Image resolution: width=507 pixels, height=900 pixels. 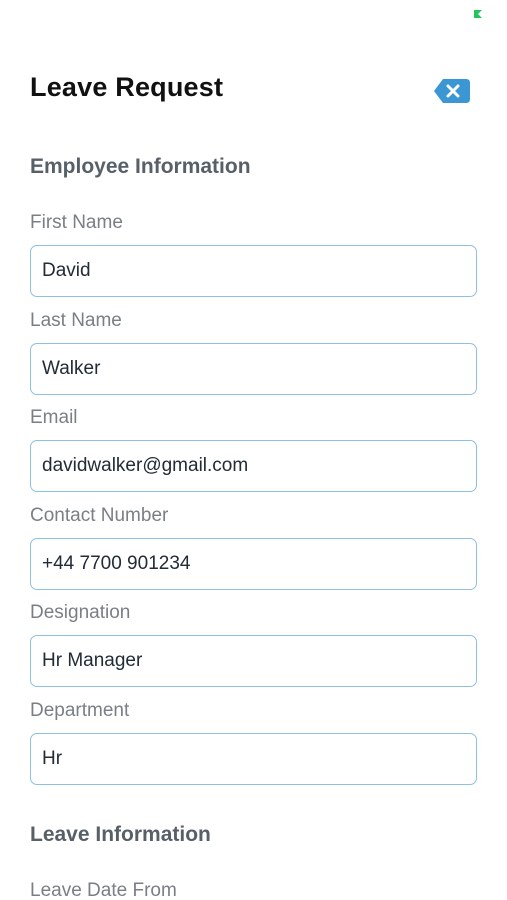 What do you see at coordinates (103, 890) in the screenshot?
I see `leave-date-from-label: Leave Date From` at bounding box center [103, 890].